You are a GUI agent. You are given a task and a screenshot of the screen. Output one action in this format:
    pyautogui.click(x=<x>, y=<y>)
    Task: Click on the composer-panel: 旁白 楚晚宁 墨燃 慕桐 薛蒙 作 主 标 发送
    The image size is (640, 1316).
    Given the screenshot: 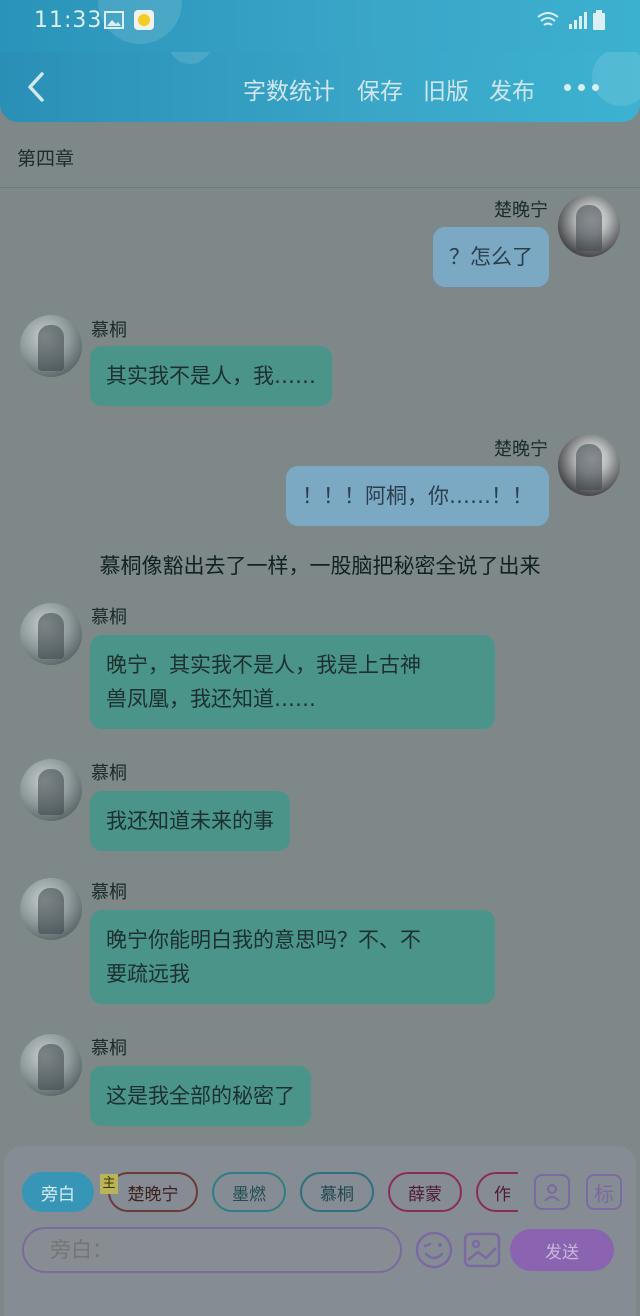 What is the action you would take?
    pyautogui.click(x=320, y=1231)
    